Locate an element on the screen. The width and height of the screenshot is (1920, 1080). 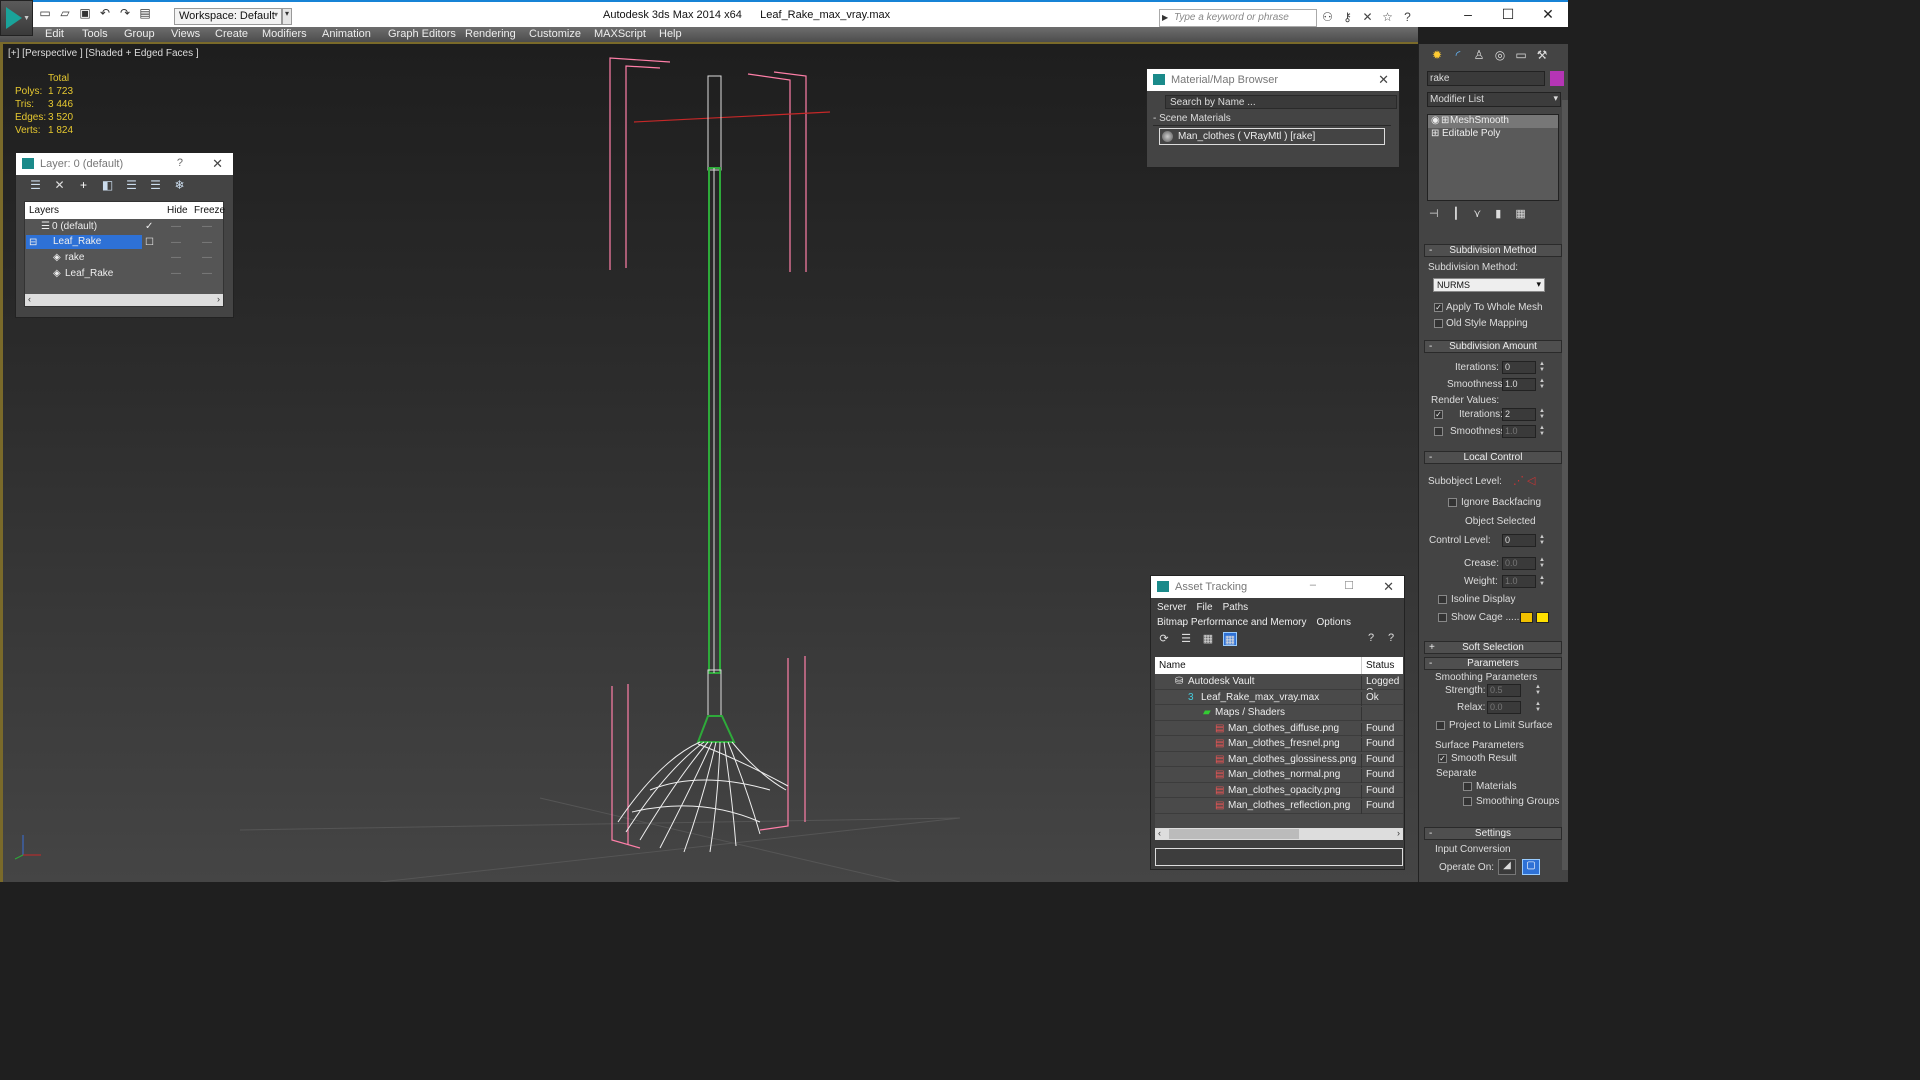
asset-row: ▤ Man_clothes_fresnel.png Found is located at coordinates (1279, 744).